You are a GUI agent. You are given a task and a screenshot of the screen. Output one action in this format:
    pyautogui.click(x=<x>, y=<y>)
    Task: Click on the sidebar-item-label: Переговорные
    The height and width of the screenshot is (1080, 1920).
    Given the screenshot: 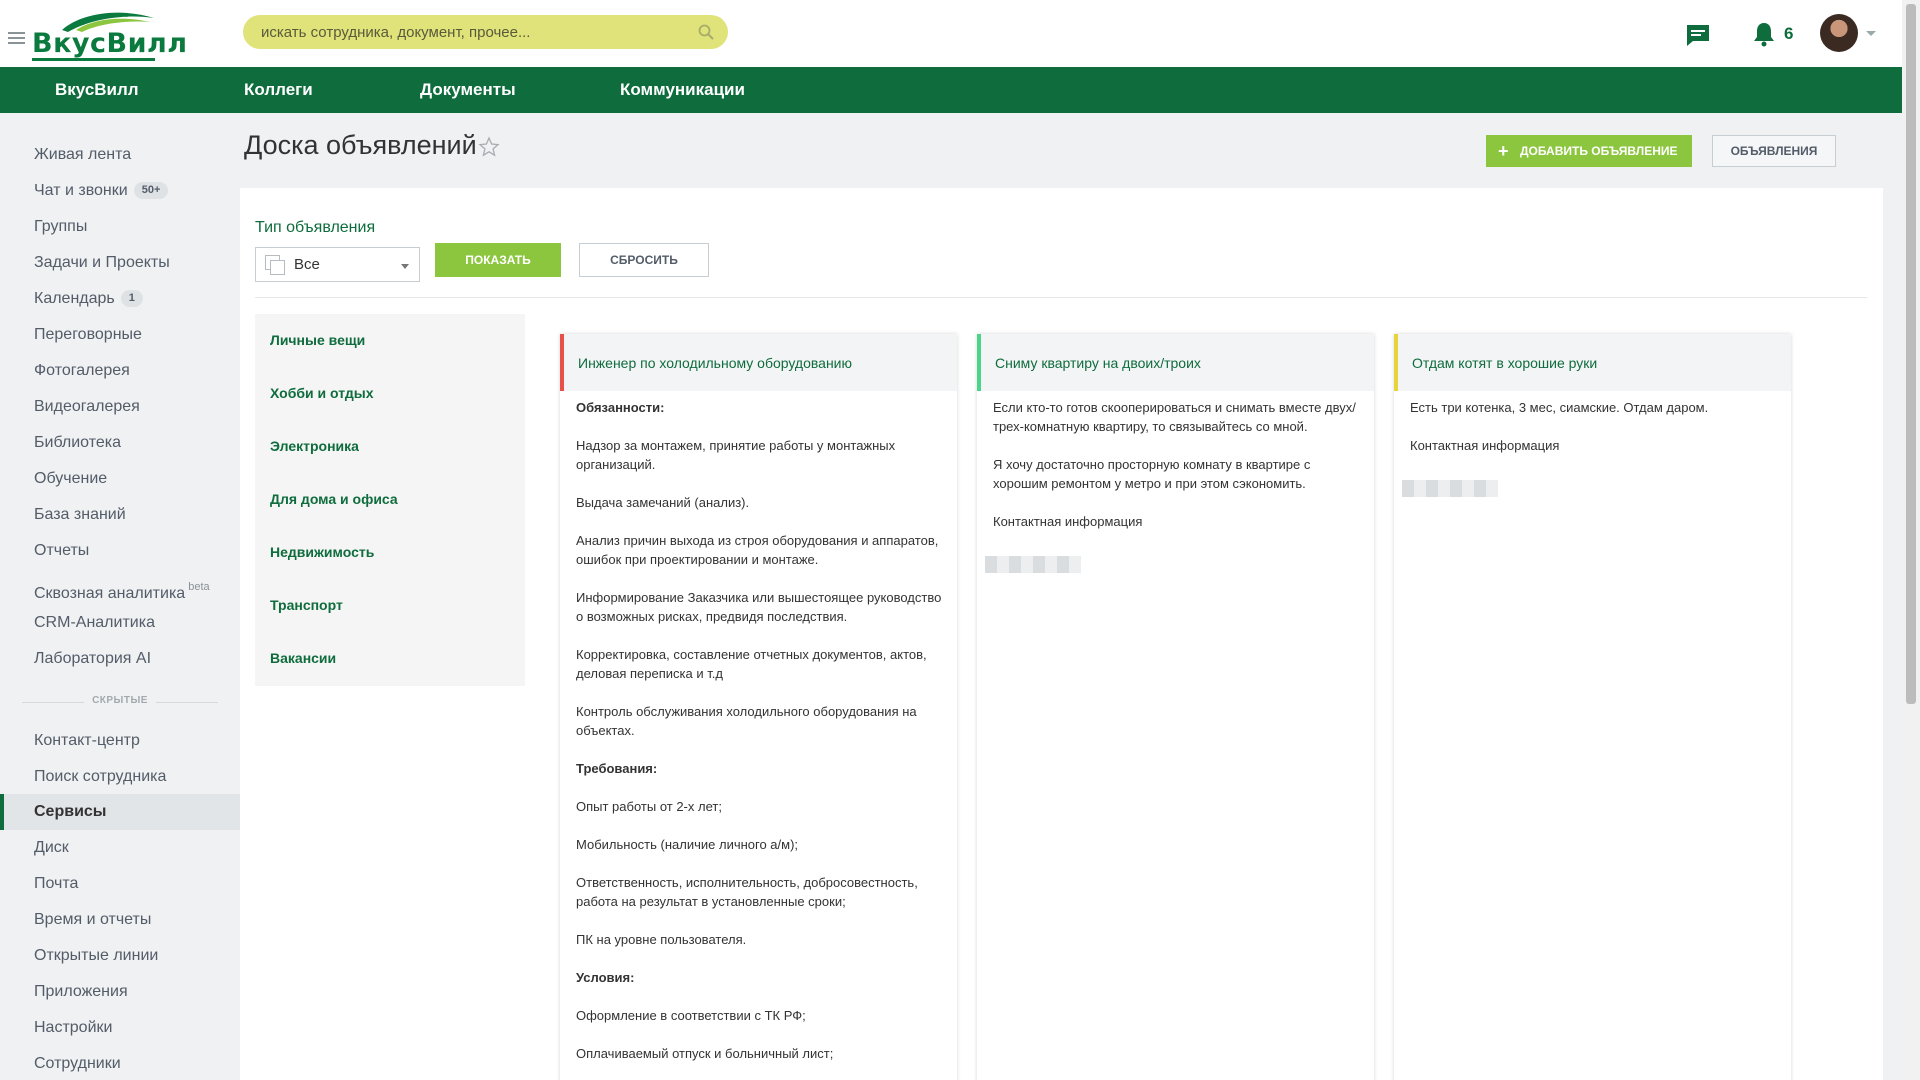 What is the action you would take?
    pyautogui.click(x=88, y=334)
    